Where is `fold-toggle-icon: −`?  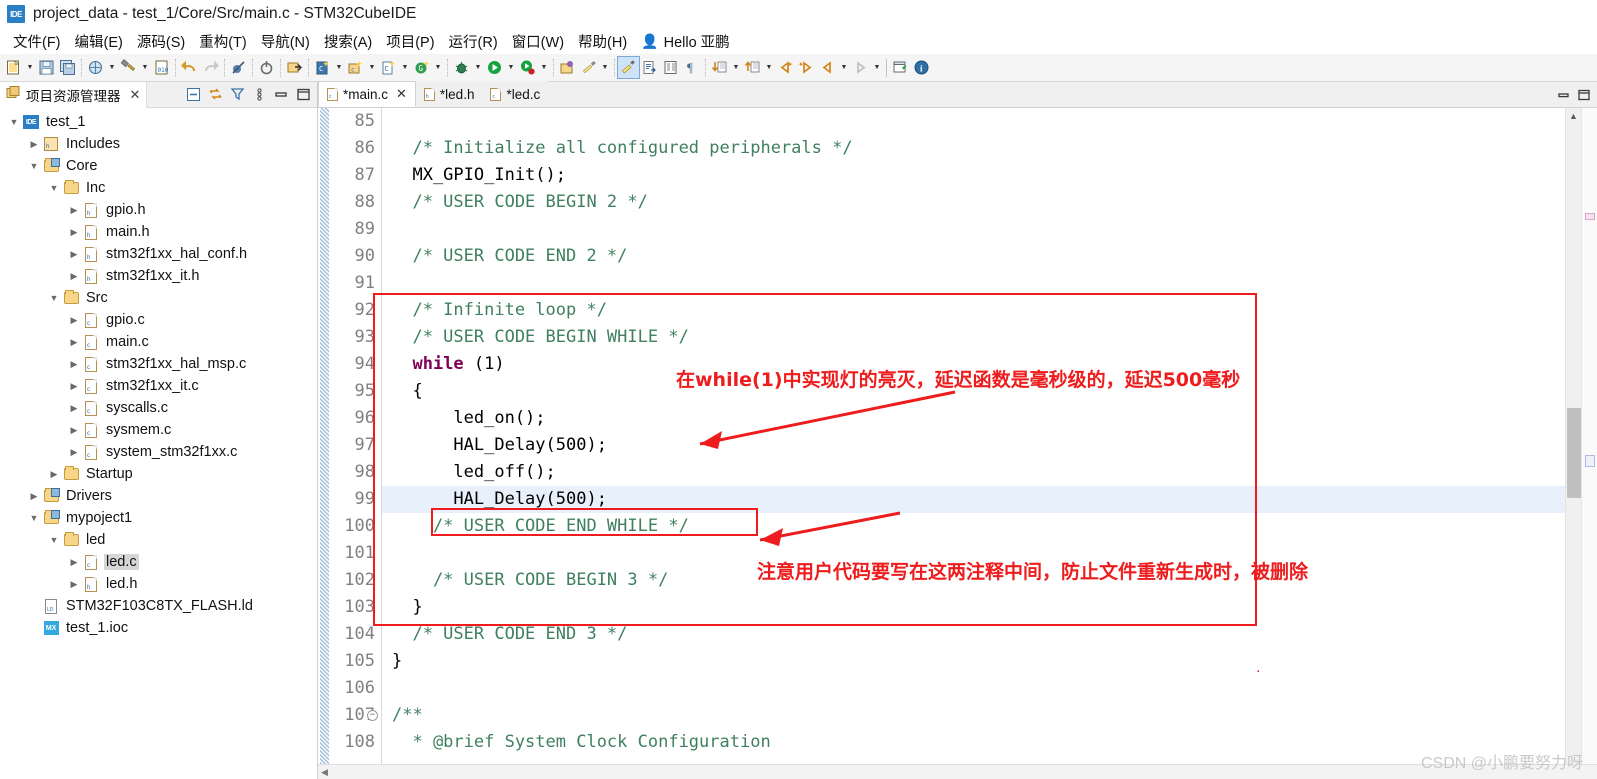
fold-toggle-icon: − is located at coordinates (372, 715).